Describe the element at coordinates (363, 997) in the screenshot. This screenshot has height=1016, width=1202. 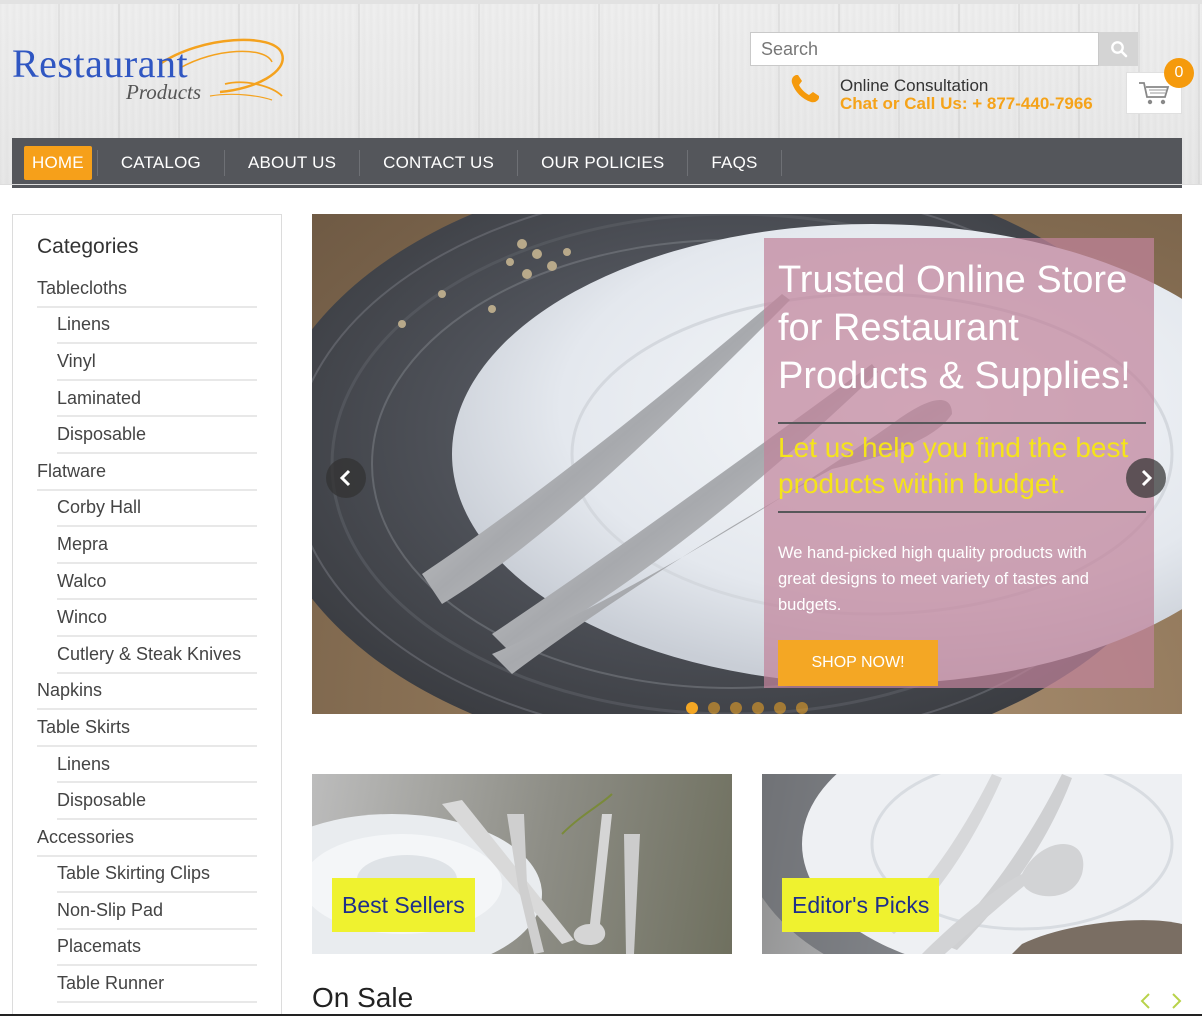
I see `on-sale-heading: On Sale` at that location.